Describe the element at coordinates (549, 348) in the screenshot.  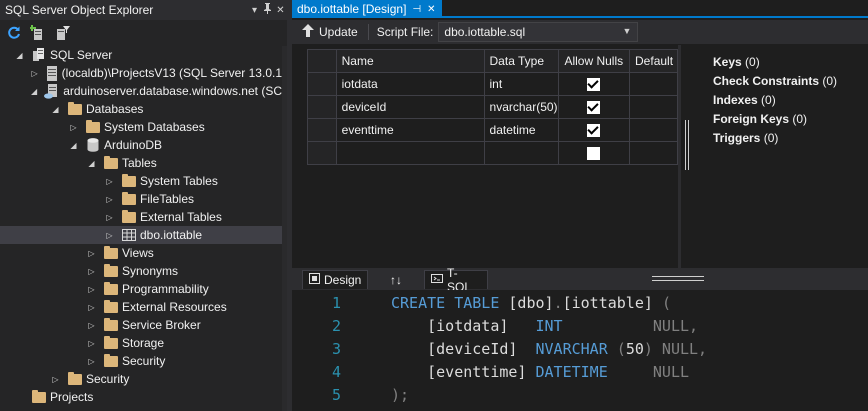
I see `code-line: [deviceId] NVARCHAR (50) NULL,` at that location.